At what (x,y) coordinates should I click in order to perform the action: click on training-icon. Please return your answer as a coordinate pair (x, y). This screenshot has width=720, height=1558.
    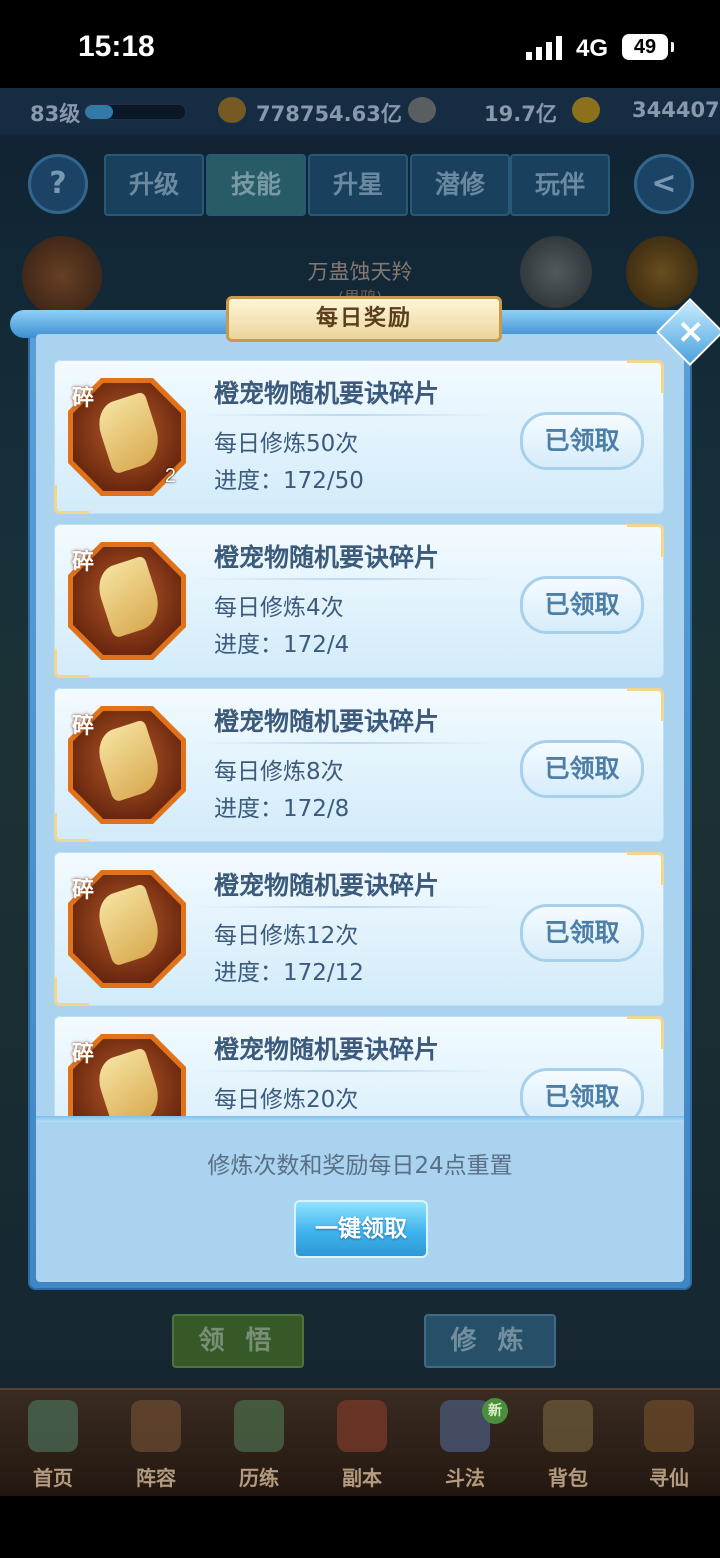
    Looking at the image, I should click on (259, 1426).